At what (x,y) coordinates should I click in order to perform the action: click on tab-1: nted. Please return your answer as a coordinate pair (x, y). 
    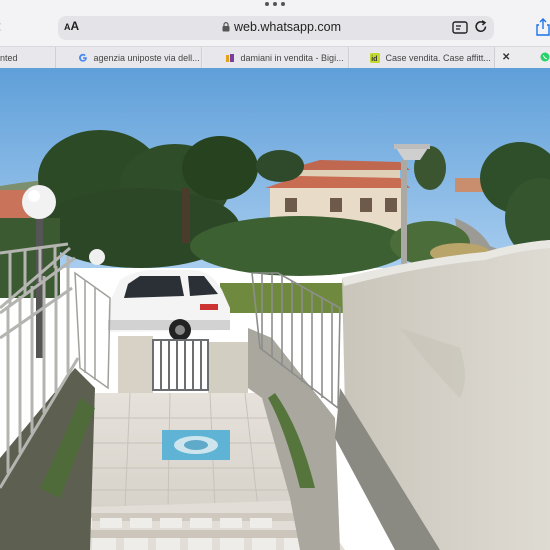
    Looking at the image, I should click on (28, 58).